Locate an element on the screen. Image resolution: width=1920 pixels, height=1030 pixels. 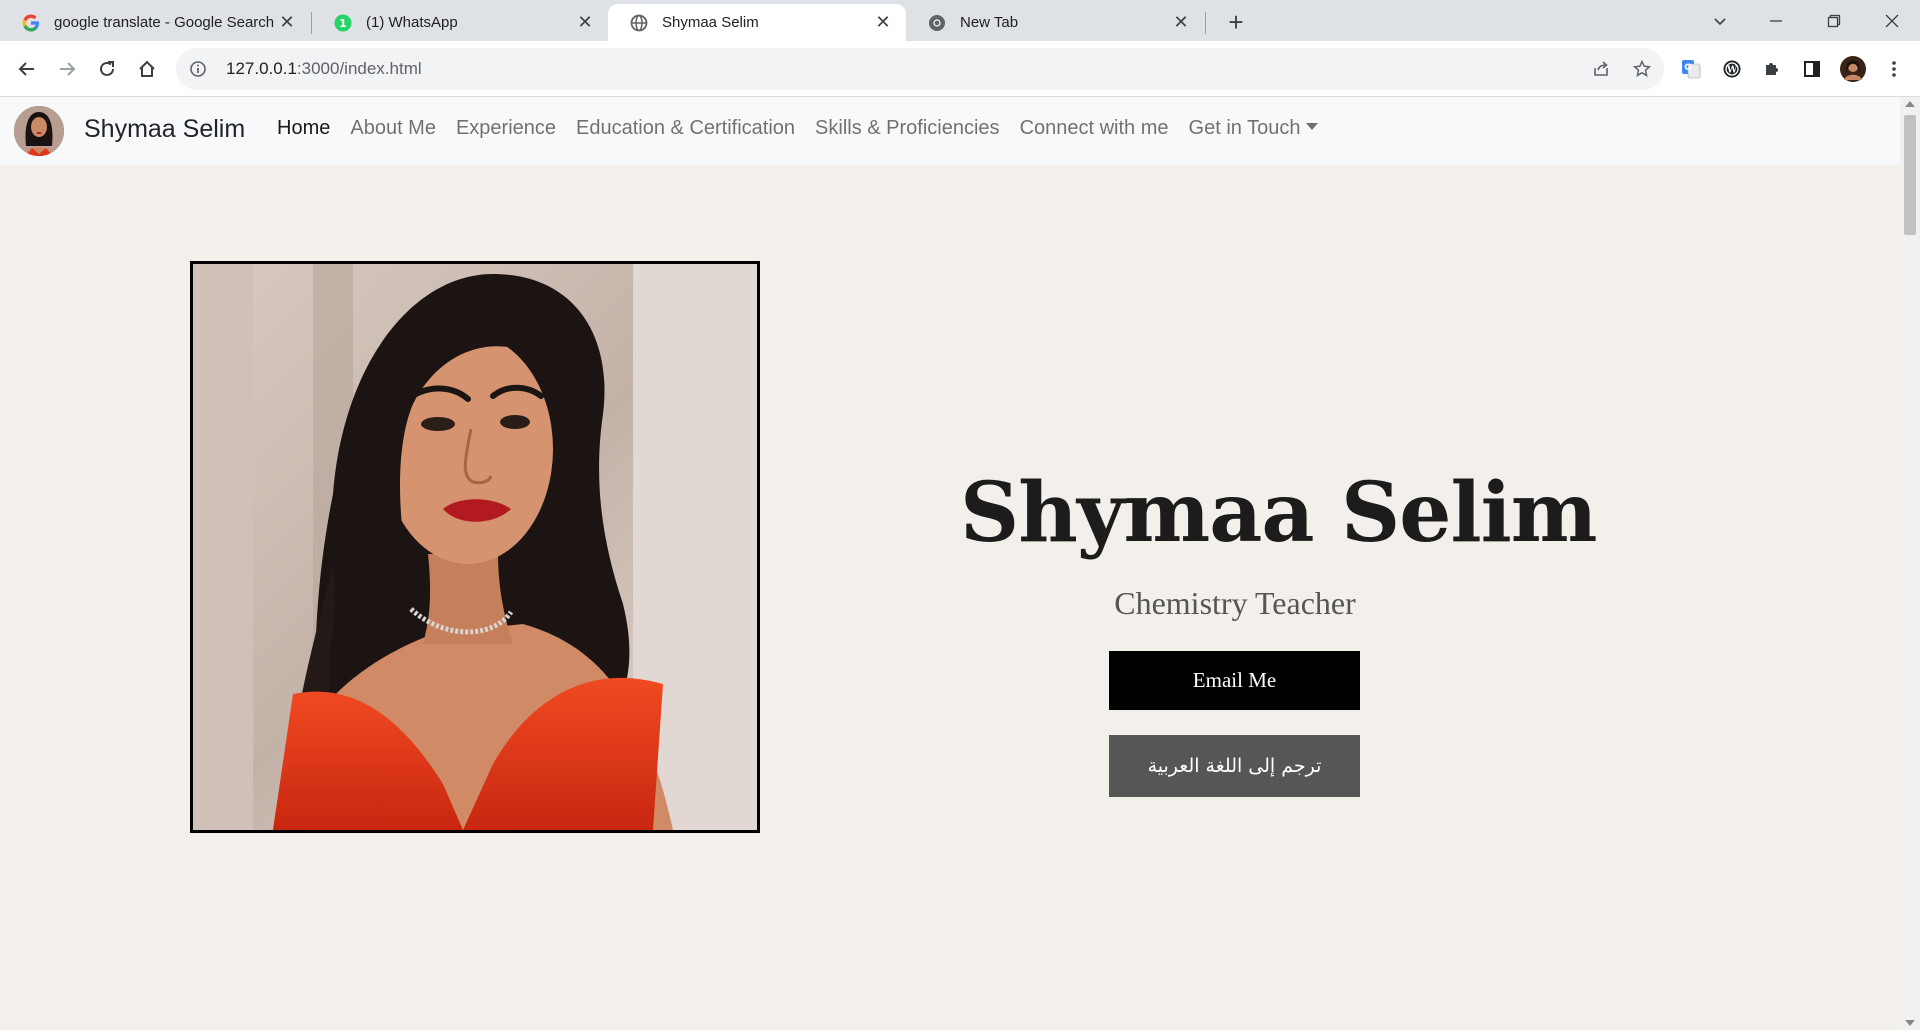
browser-toolbar: 127.0.0.1:3000/index.html G W is located at coordinates (960, 69).